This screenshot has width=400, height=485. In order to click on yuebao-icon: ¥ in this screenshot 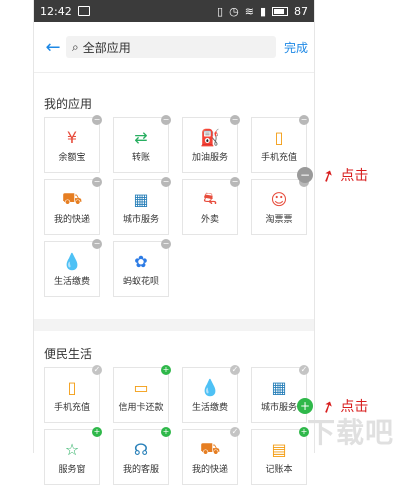, I will do `click(72, 137)`.